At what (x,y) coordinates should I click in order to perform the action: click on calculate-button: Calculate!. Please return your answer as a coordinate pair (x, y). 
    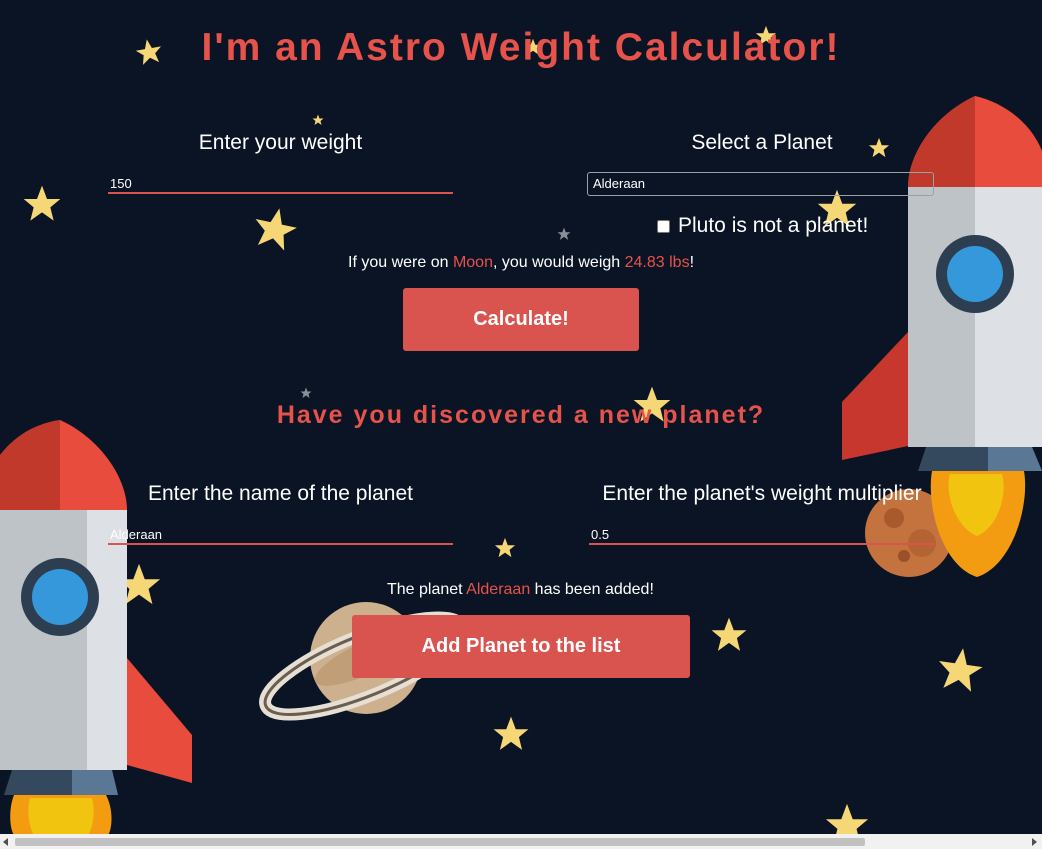
    Looking at the image, I should click on (521, 319).